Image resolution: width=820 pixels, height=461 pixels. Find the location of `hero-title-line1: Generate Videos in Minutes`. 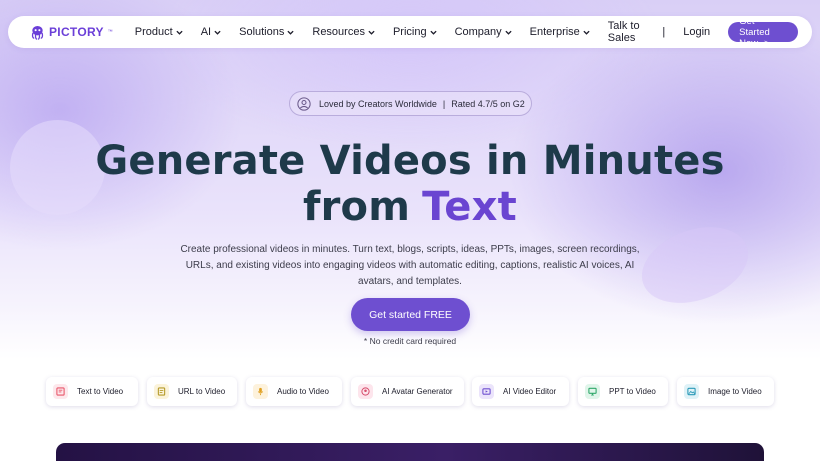

hero-title-line1: Generate Videos in Minutes is located at coordinates (410, 161).